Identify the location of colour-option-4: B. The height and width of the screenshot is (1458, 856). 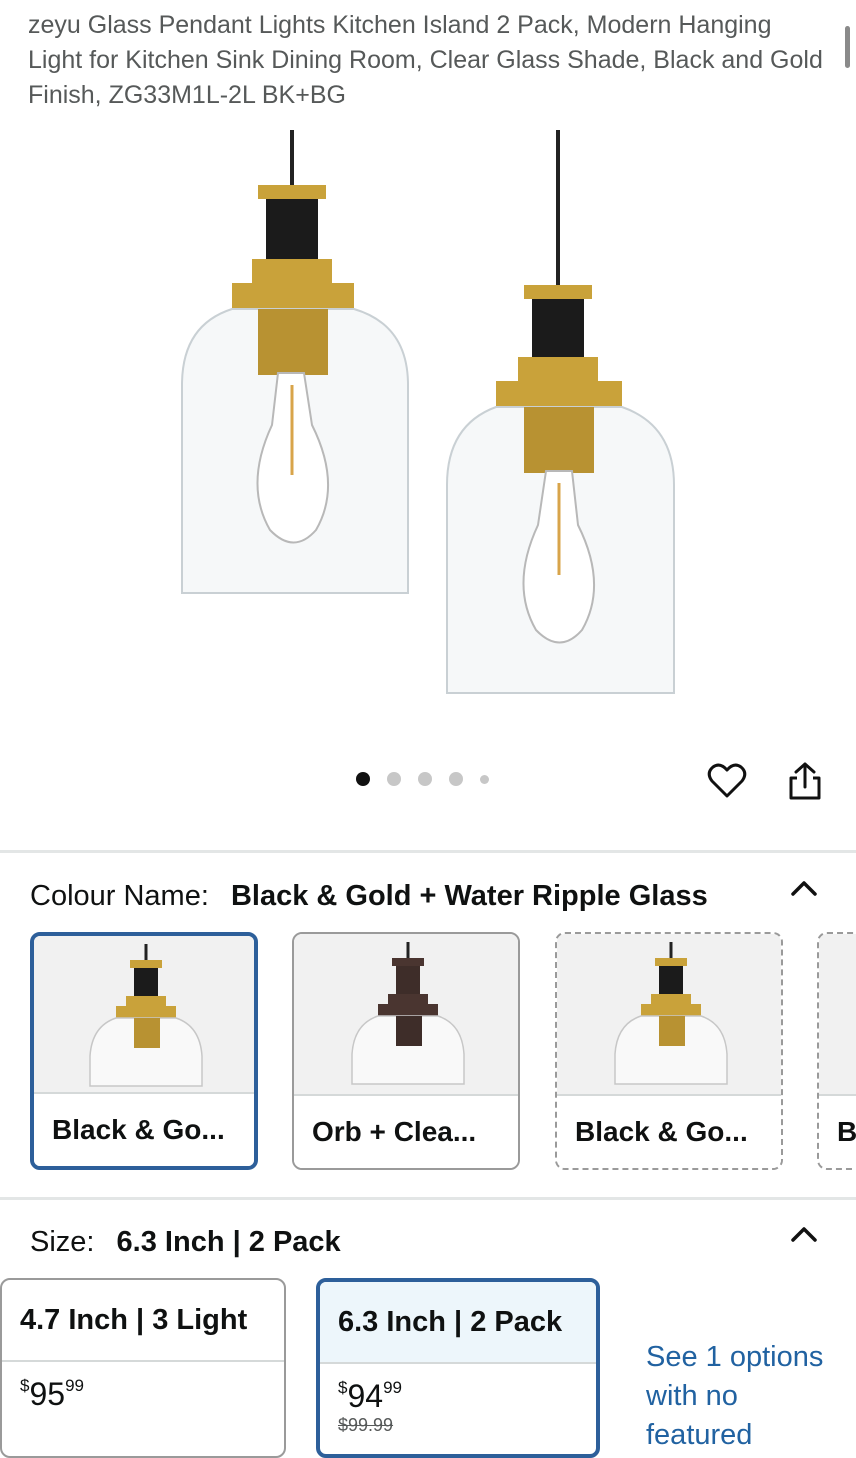
(836, 1051).